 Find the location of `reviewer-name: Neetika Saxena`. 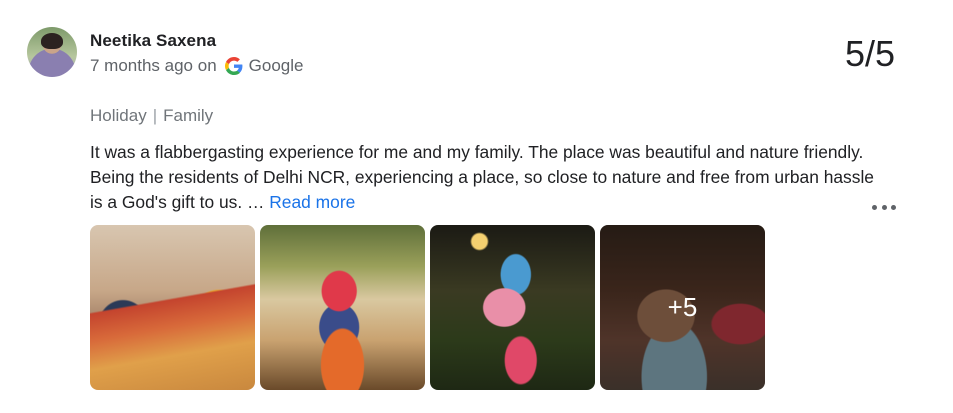

reviewer-name: Neetika Saxena is located at coordinates (153, 41).